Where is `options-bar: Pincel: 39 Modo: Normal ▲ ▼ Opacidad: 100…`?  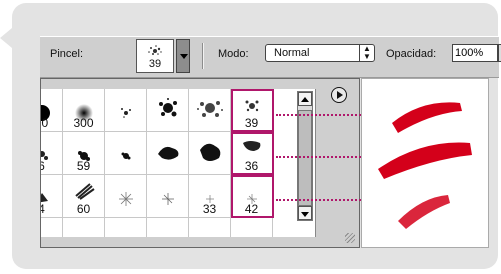
options-bar: Pincel: 39 Modo: Normal ▲ ▼ Opacidad: 100… is located at coordinates (270, 57).